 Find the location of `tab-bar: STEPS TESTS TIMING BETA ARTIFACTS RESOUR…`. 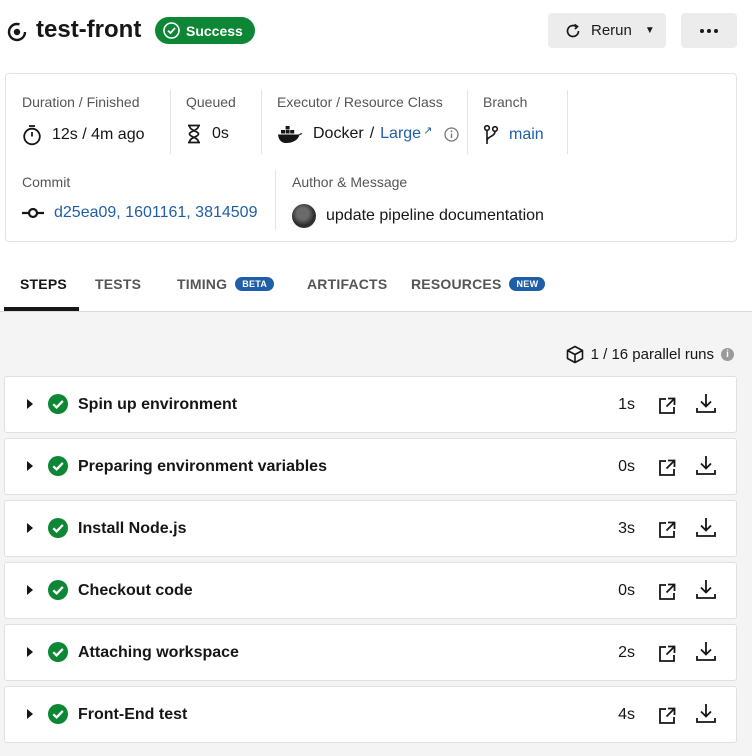

tab-bar: STEPS TESTS TIMING BETA ARTIFACTS RESOUR… is located at coordinates (376, 285).